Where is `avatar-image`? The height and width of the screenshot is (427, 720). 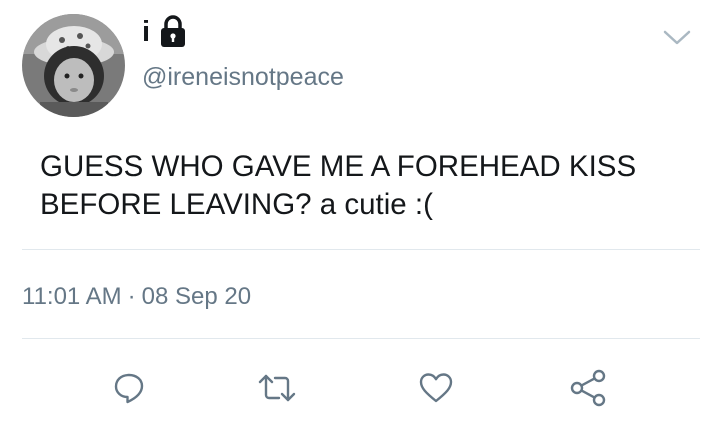
avatar-image is located at coordinates (73, 65).